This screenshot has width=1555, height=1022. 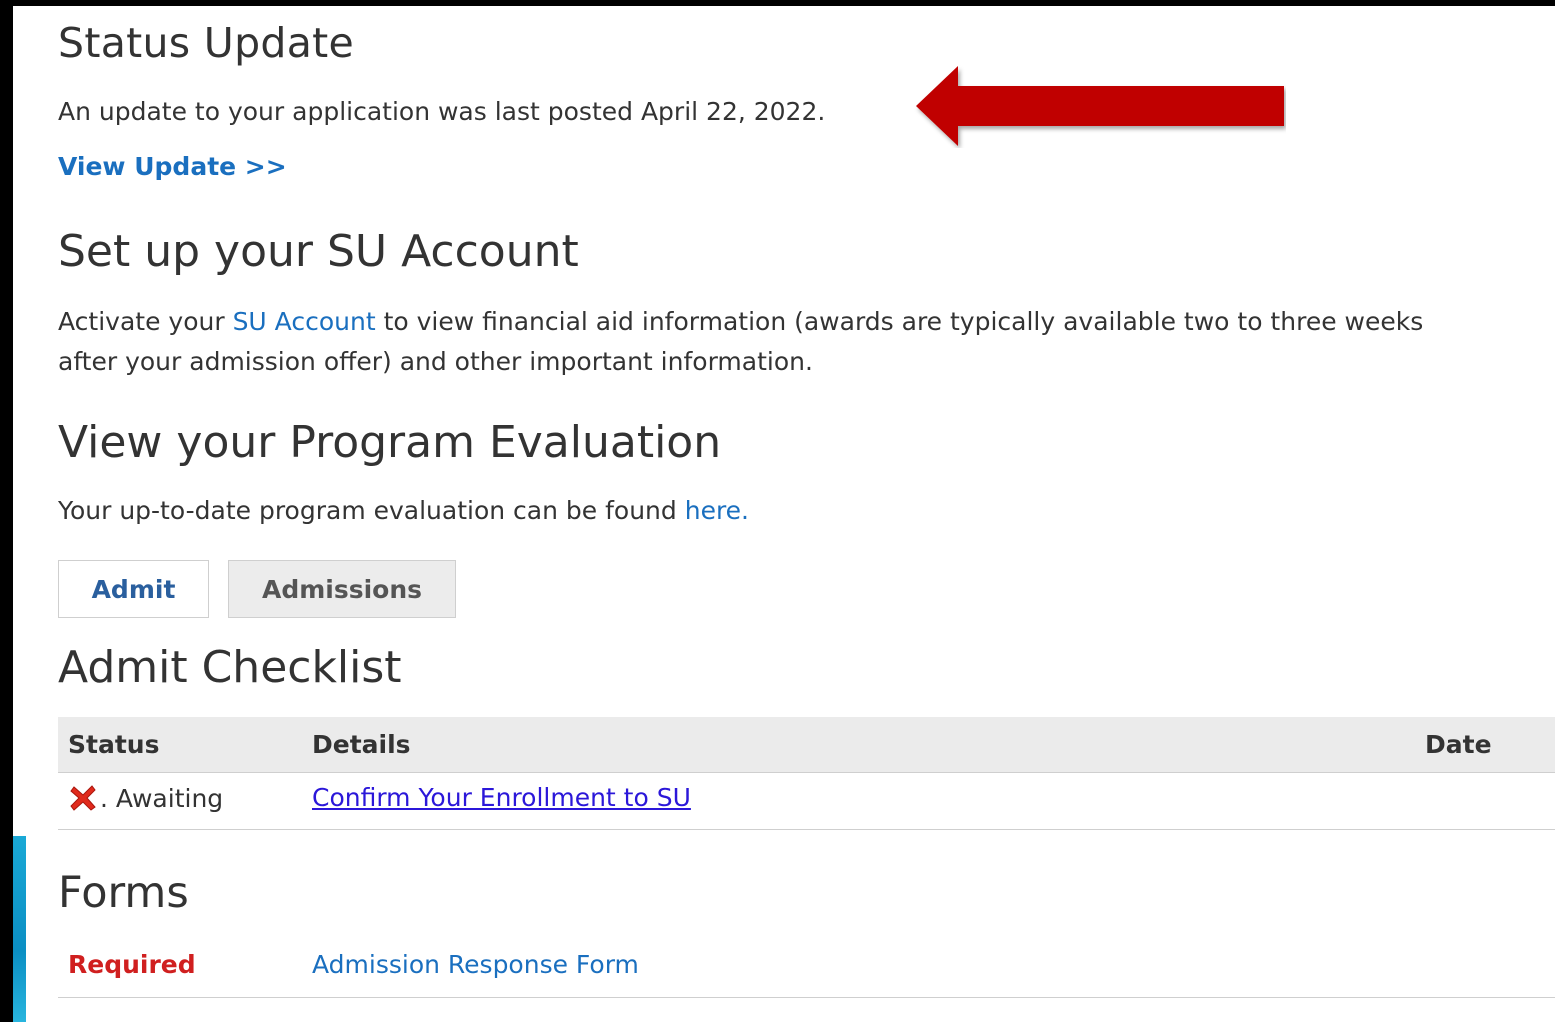 I want to click on program-evaluation-heading: View your Program Evaluation, so click(x=390, y=442).